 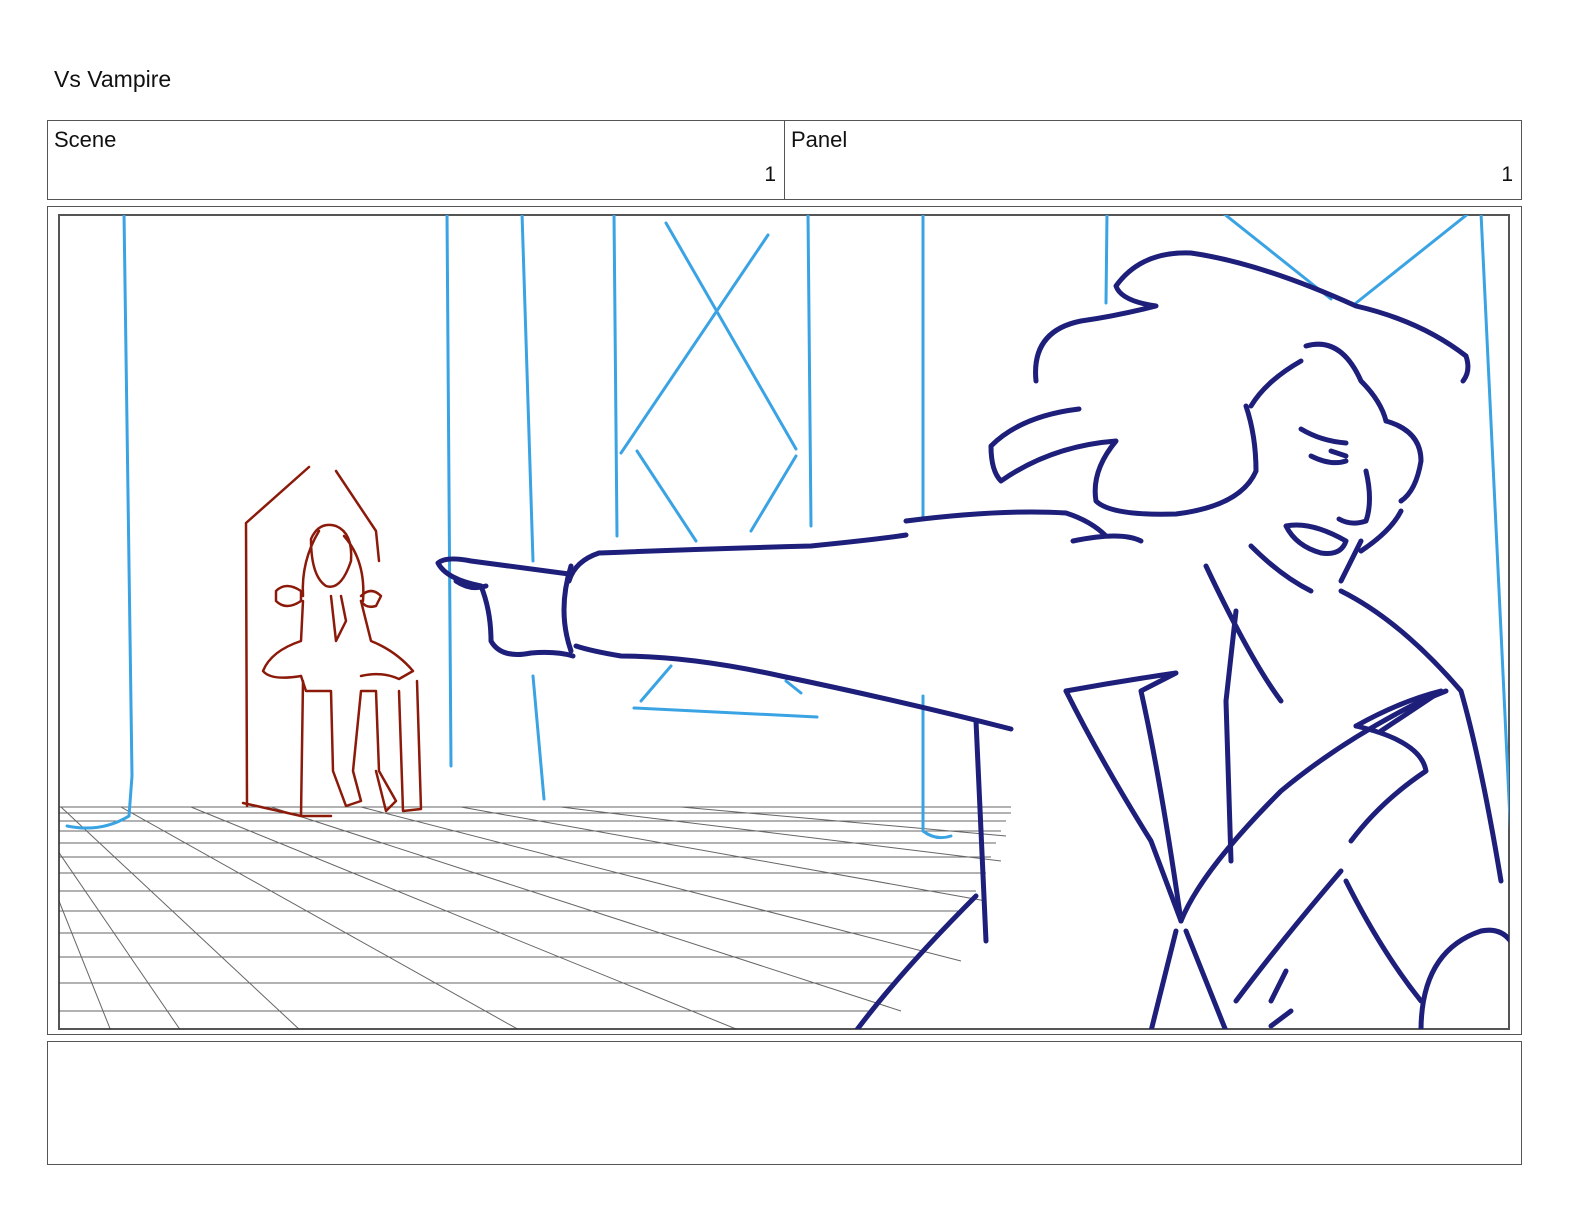 I want to click on floor-grid, so click(x=535, y=917).